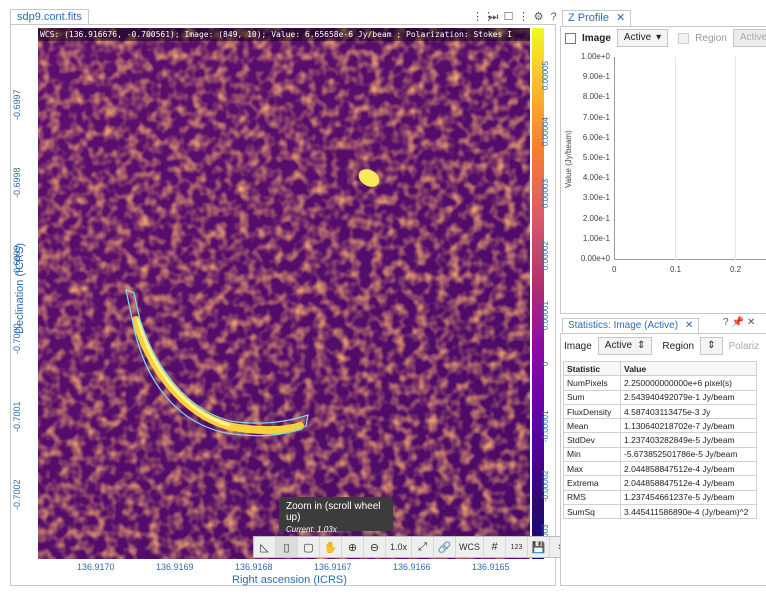 This screenshot has height=600, width=766. What do you see at coordinates (333, 512) in the screenshot?
I see `tooltip-title: Zoom in (scroll wheel up)` at bounding box center [333, 512].